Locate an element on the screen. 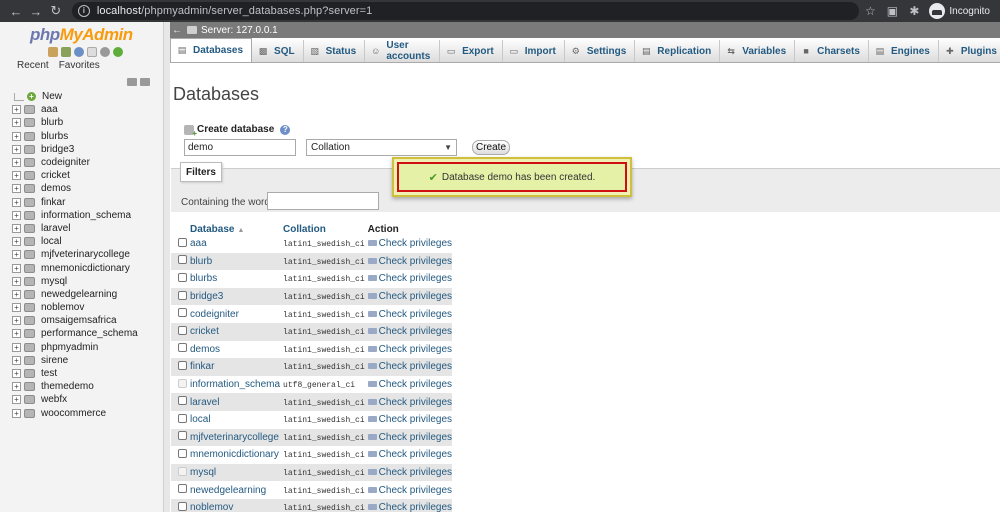 This screenshot has width=1000, height=512. database-link: demos is located at coordinates (205, 349).